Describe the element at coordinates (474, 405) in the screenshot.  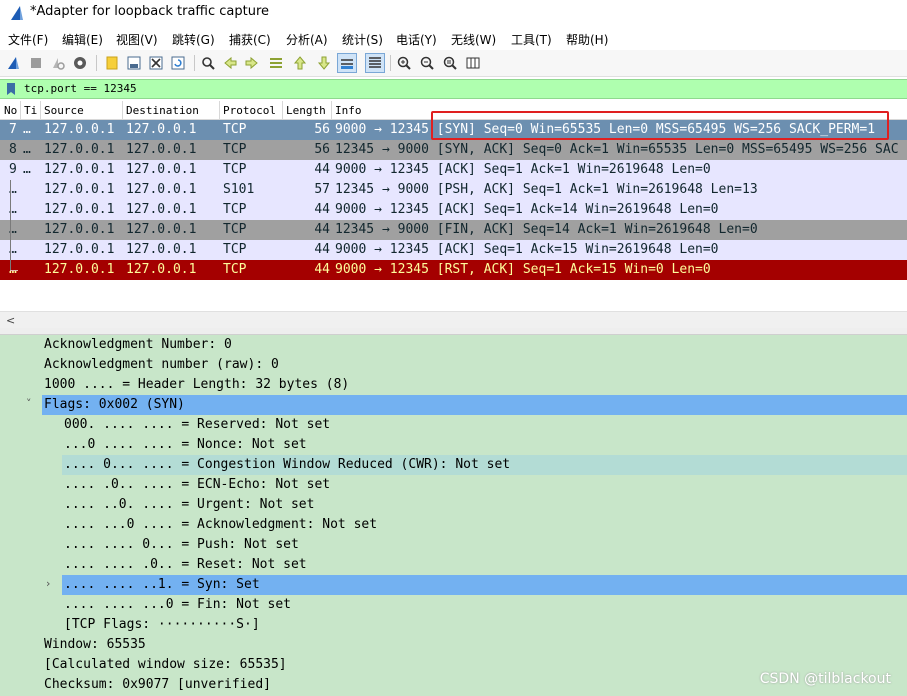
I see `detail-line: Flags: 0x002 (SYN)` at that location.